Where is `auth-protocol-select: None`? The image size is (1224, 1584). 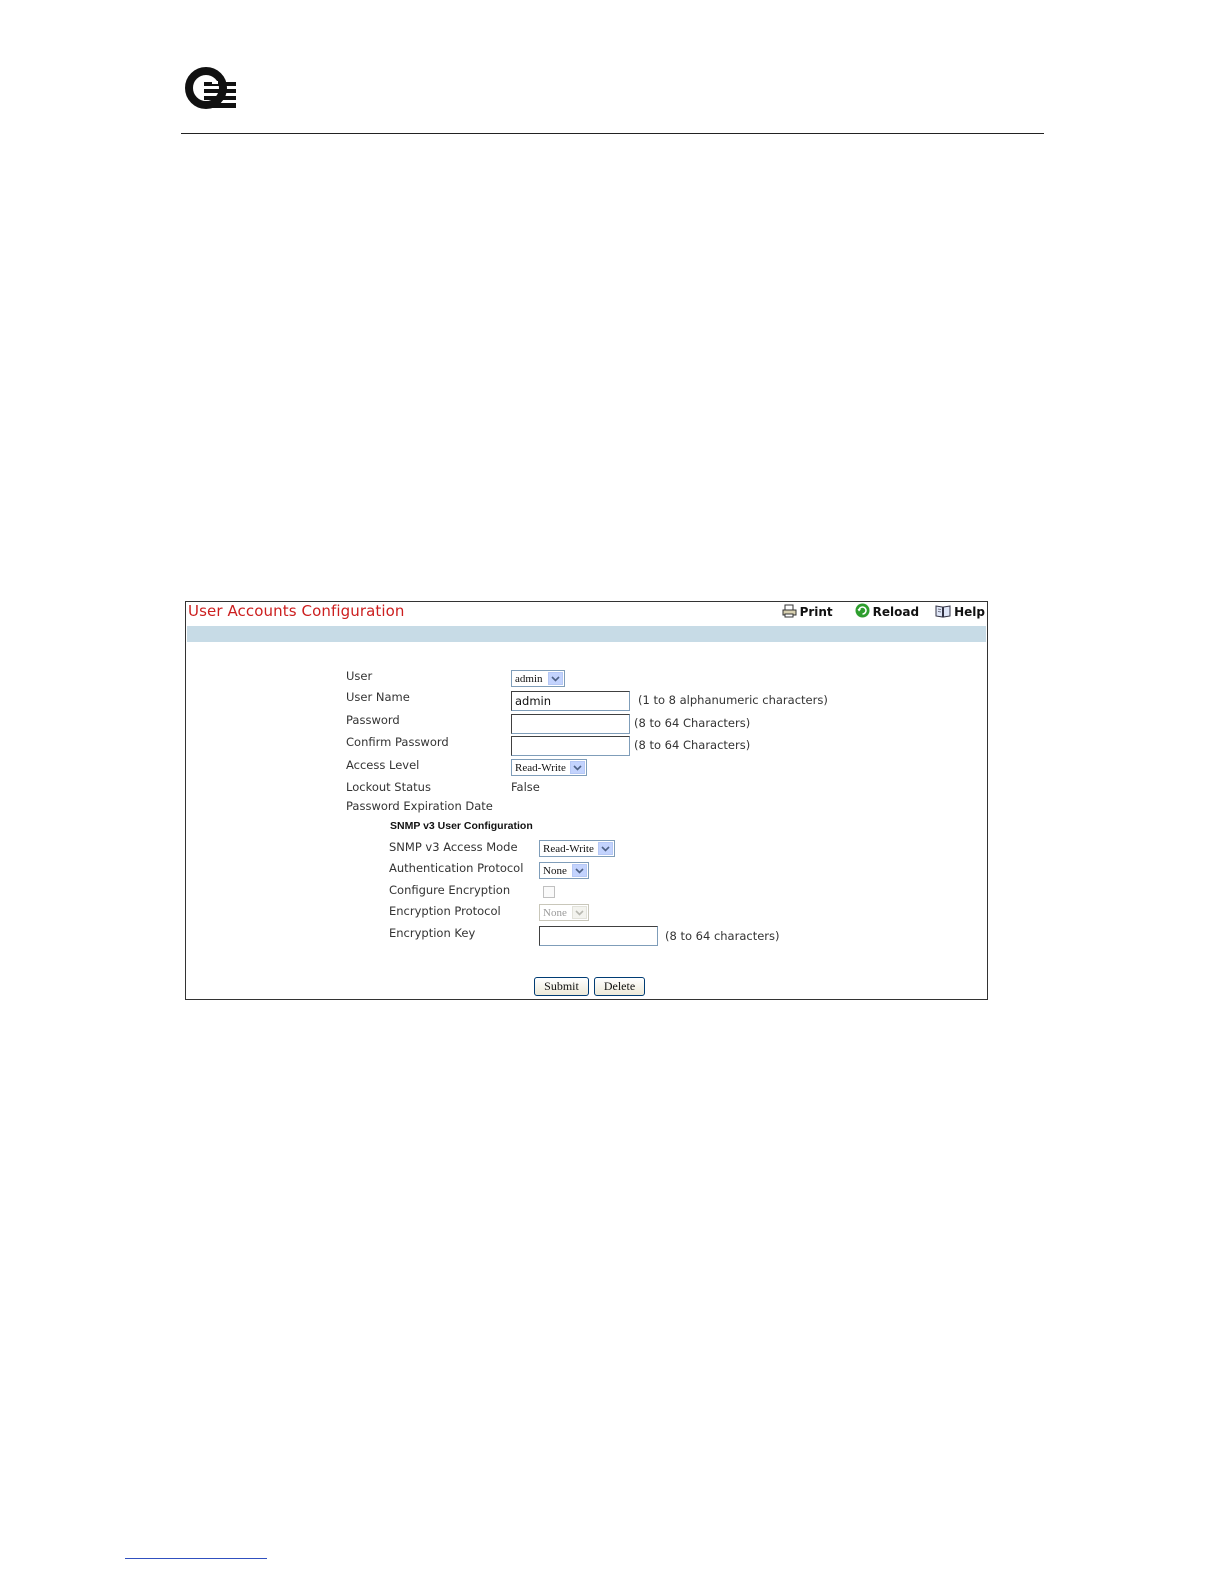
auth-protocol-select: None is located at coordinates (564, 870).